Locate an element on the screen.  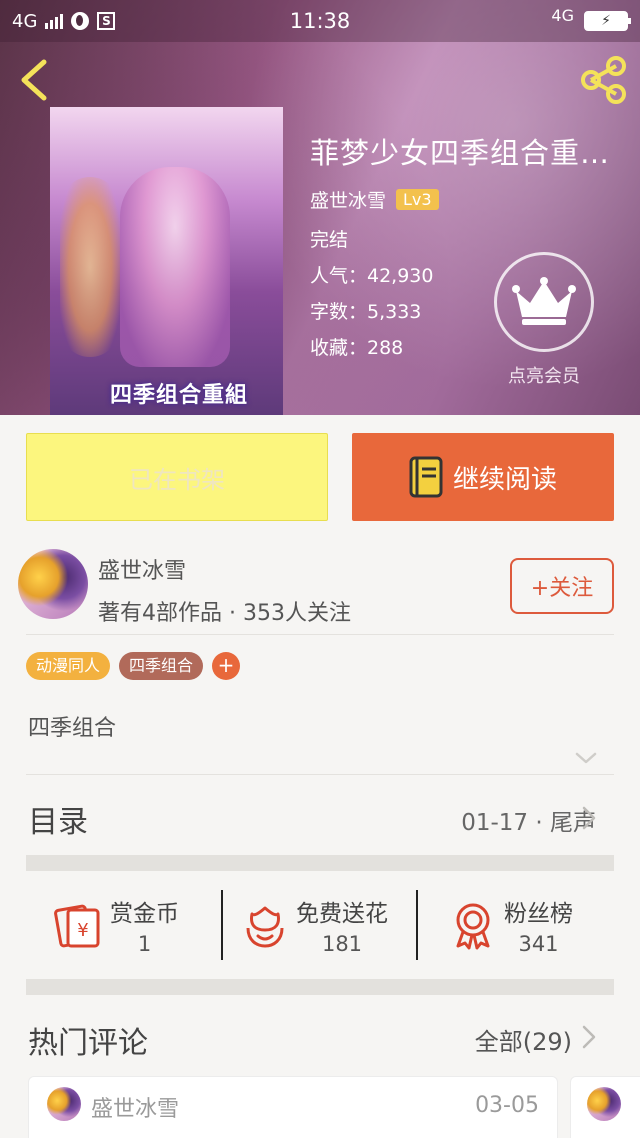
reward-coins-button: ¥ 赏金币 1 is located at coordinates (116, 925).